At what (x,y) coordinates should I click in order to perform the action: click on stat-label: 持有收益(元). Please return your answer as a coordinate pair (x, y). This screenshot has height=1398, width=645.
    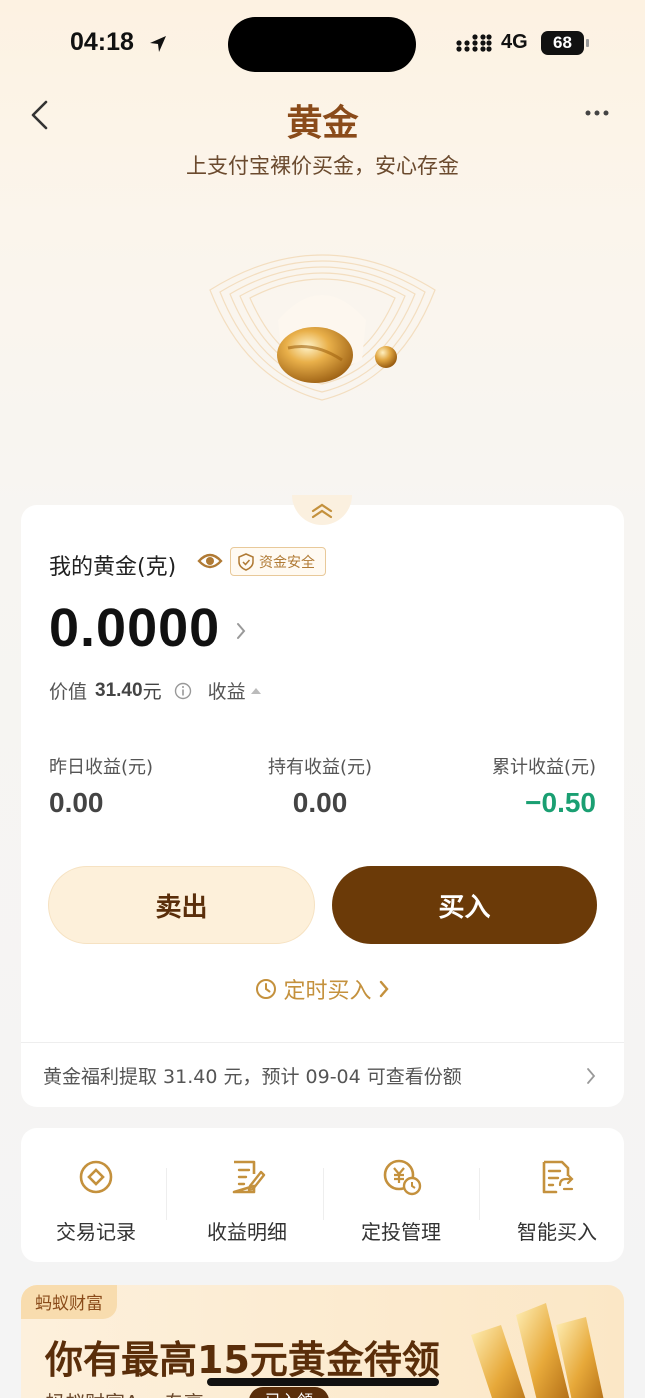
    Looking at the image, I should click on (320, 767).